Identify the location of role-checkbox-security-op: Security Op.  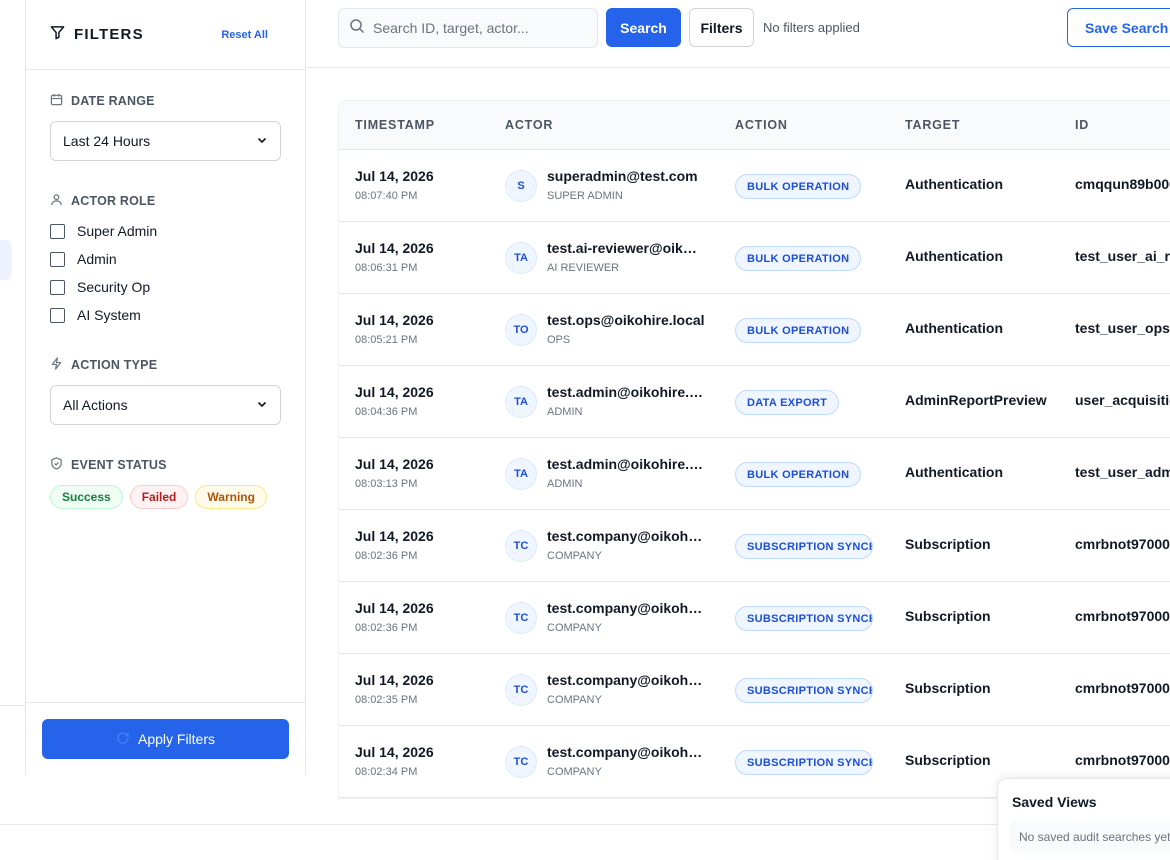
(100, 287).